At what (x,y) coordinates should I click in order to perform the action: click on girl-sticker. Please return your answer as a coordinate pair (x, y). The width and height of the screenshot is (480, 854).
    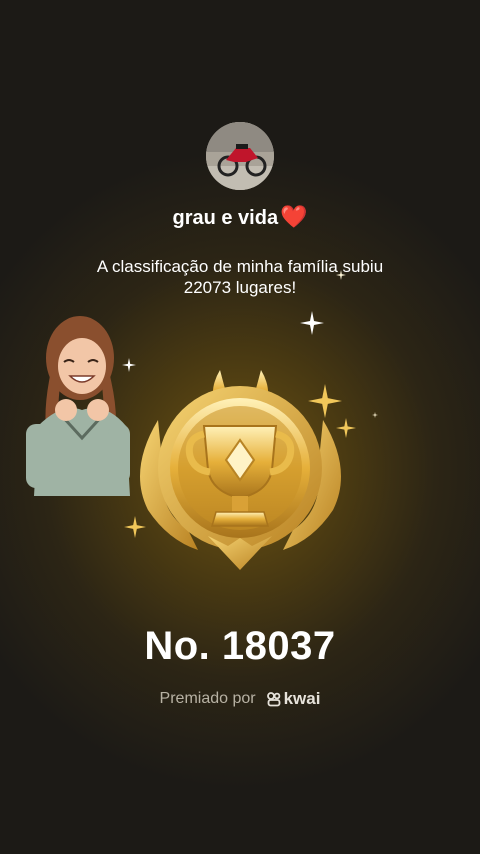
    Looking at the image, I should click on (78, 406).